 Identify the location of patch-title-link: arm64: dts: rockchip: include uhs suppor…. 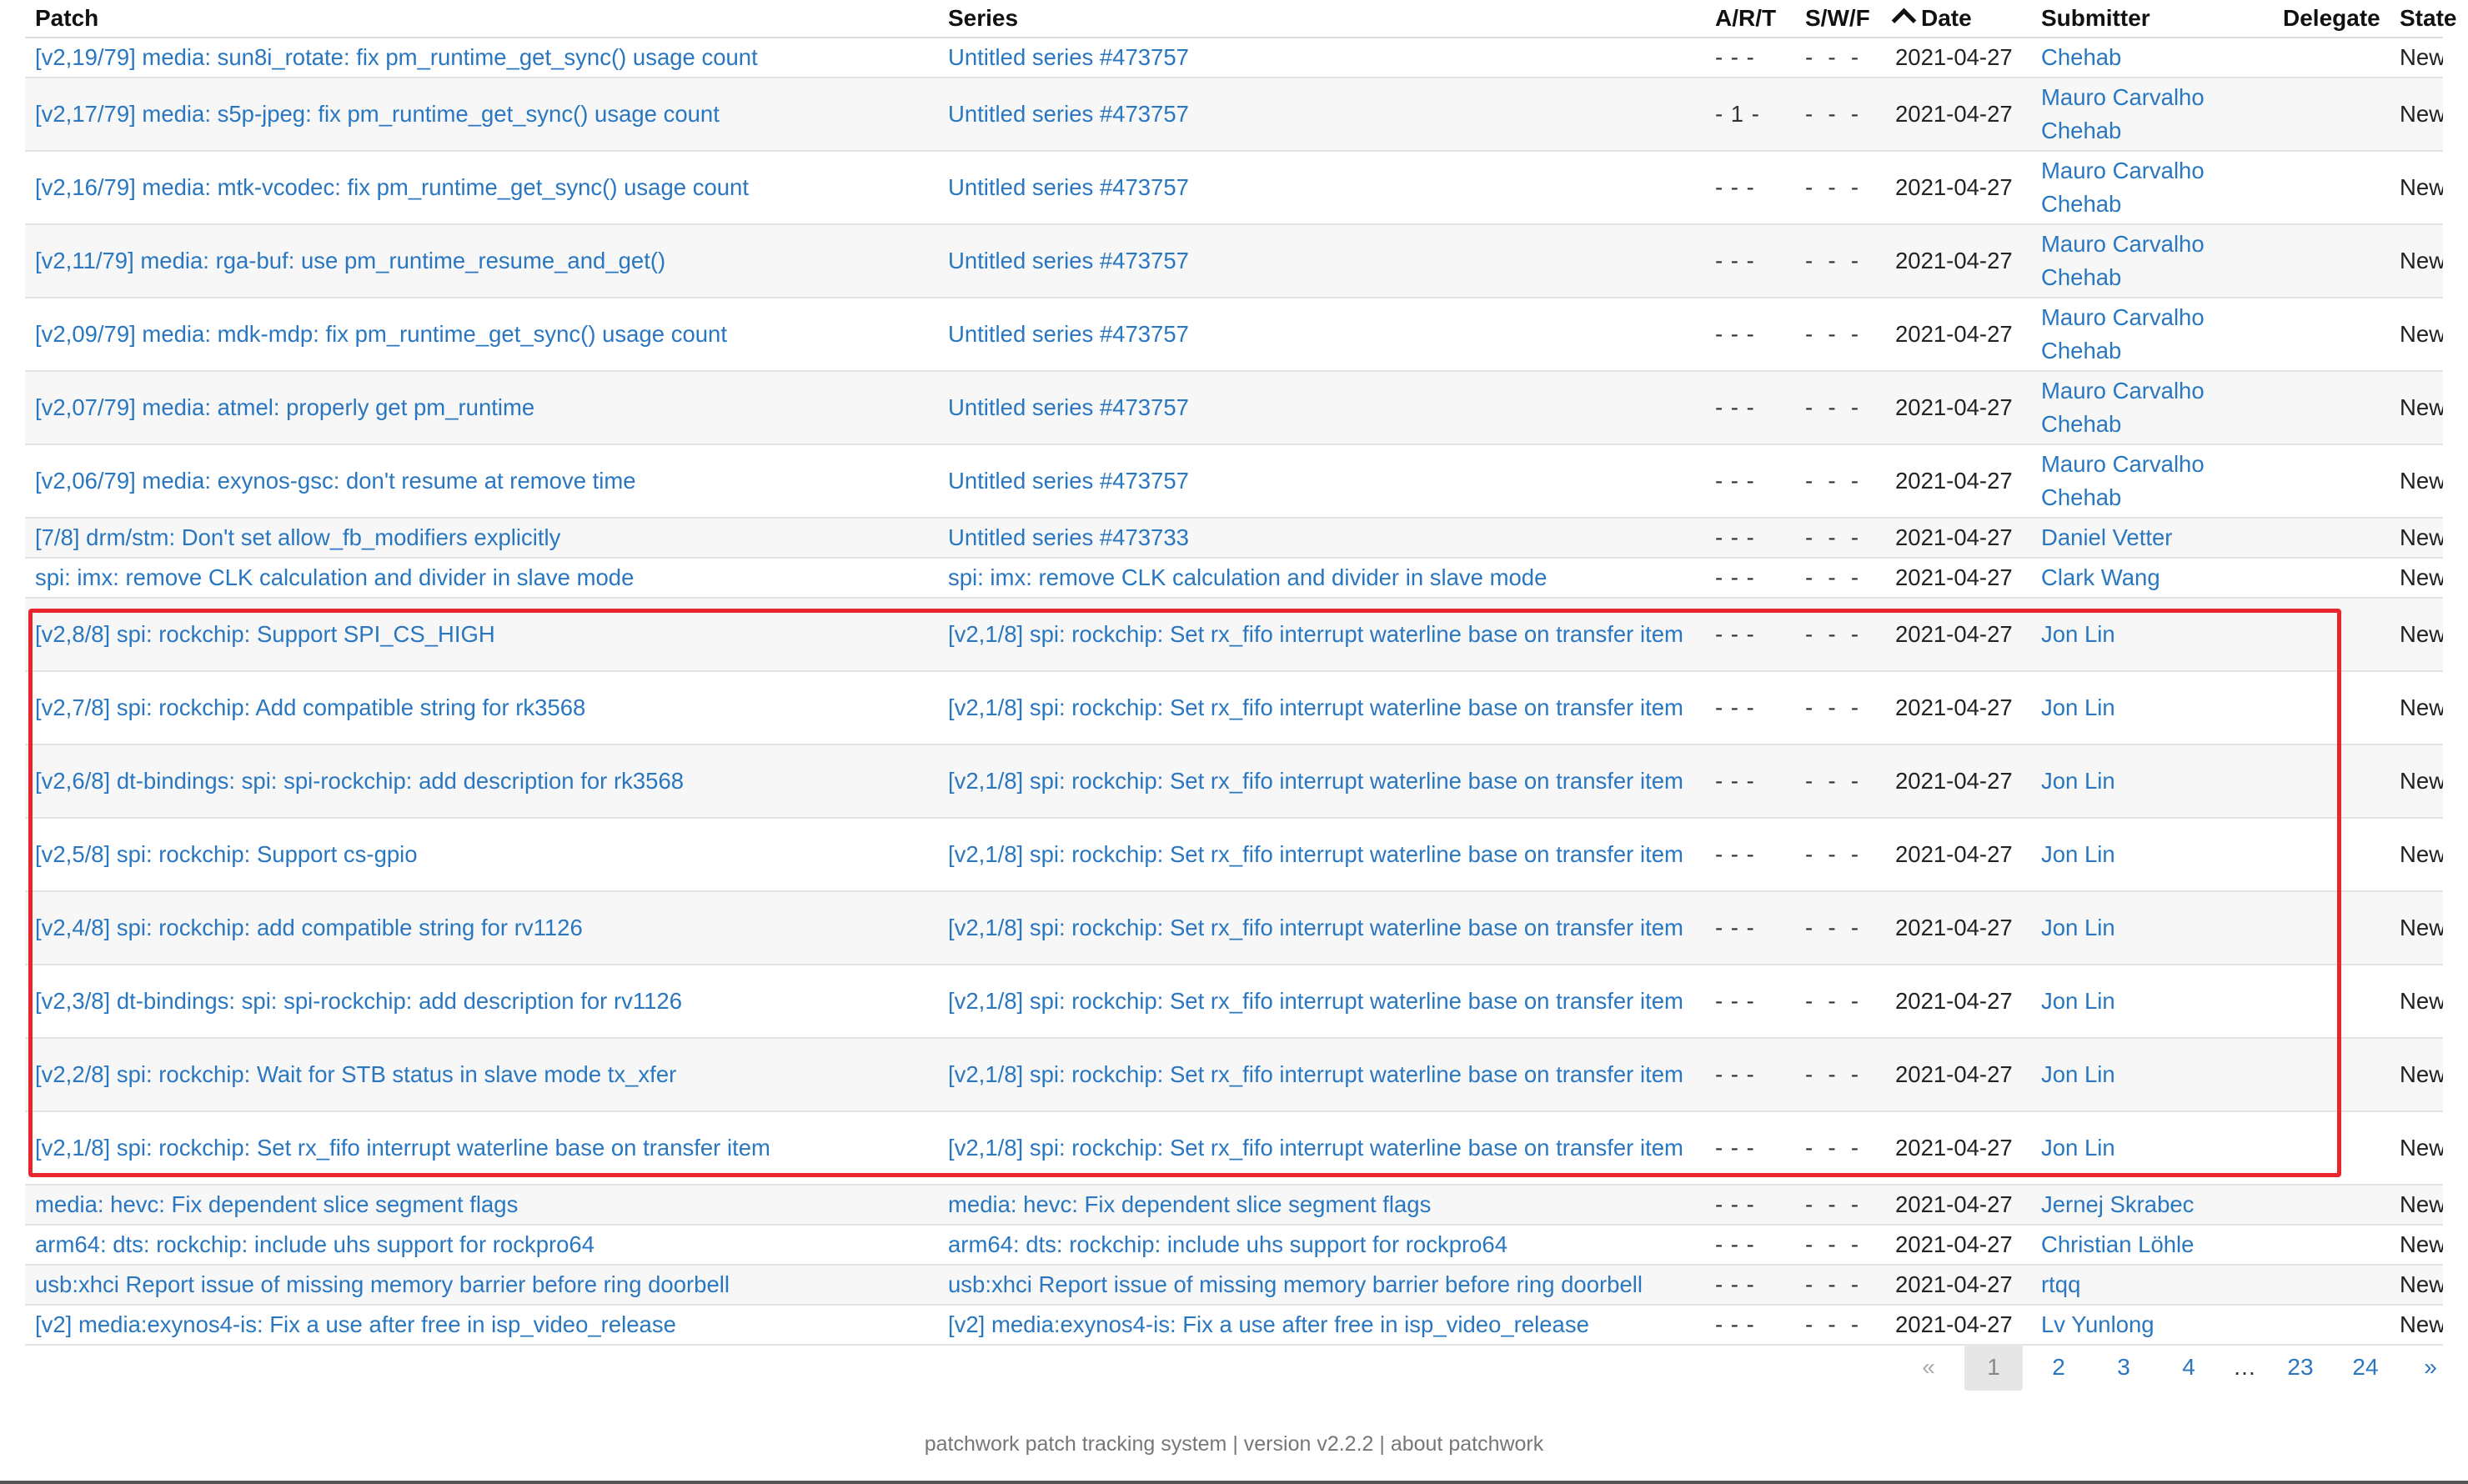
(314, 1244).